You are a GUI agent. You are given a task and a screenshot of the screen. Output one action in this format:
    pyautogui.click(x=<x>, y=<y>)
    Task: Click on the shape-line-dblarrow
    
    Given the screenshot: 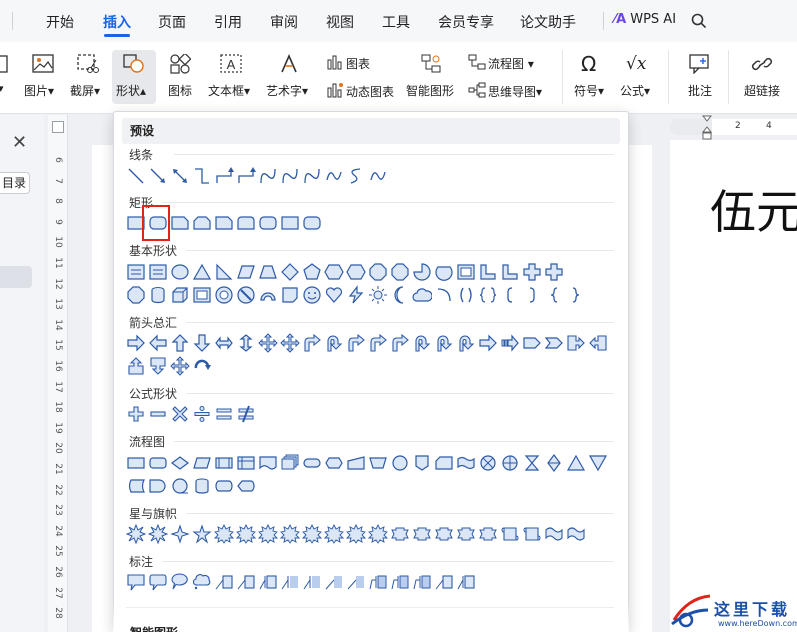 What is the action you would take?
    pyautogui.click(x=180, y=176)
    